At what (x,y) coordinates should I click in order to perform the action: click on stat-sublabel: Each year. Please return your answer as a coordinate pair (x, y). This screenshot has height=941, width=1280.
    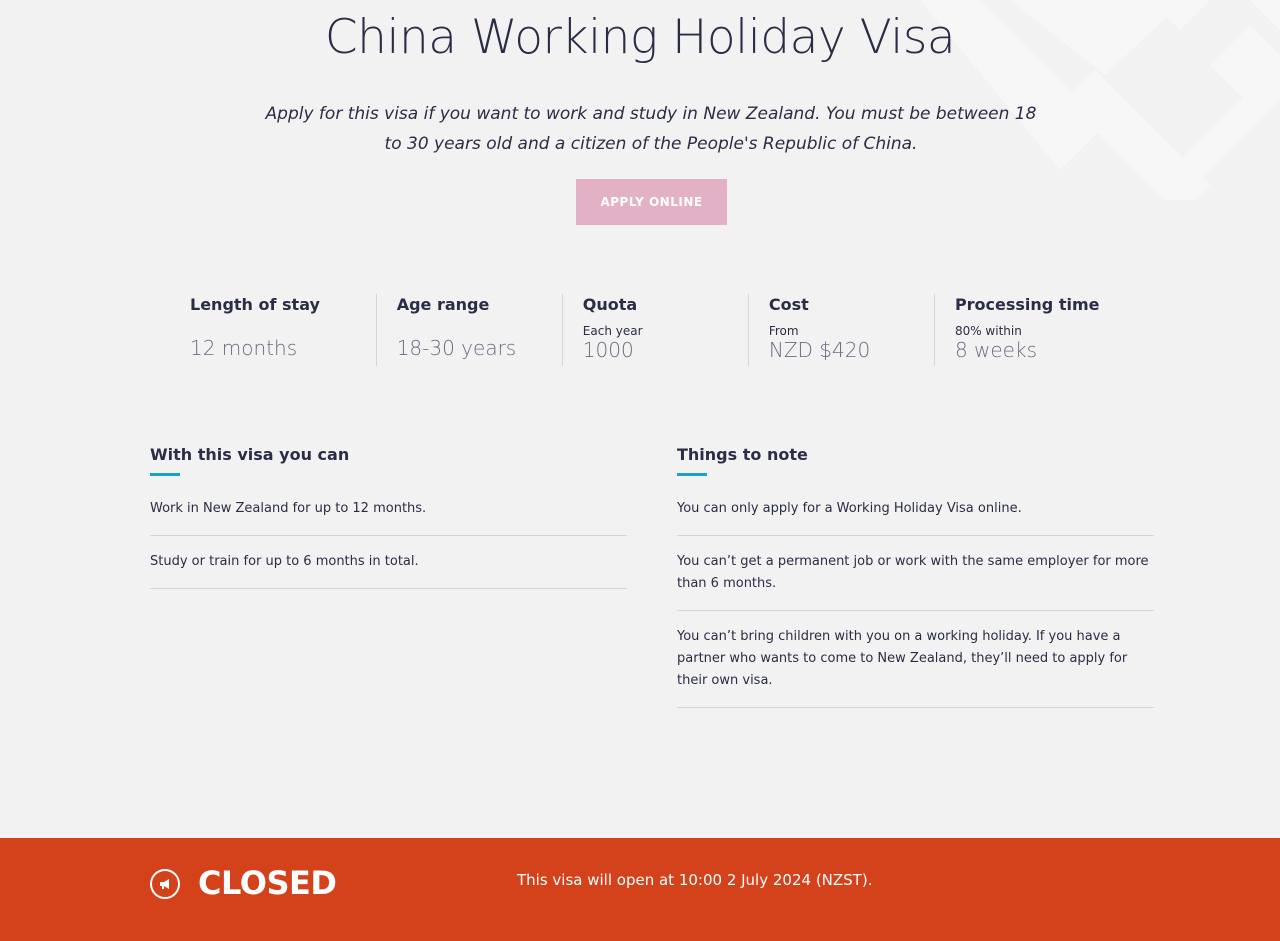
    Looking at the image, I should click on (612, 331).